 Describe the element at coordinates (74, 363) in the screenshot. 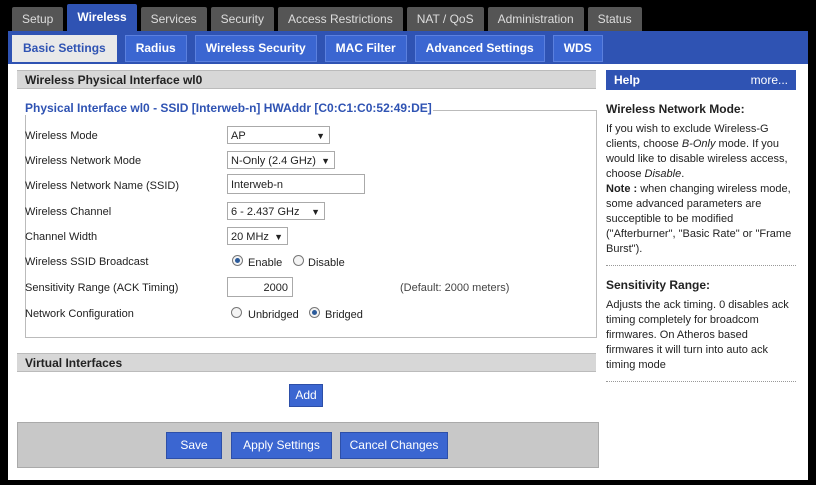

I see `virtual-interfaces-title: Virtual Interfaces` at that location.